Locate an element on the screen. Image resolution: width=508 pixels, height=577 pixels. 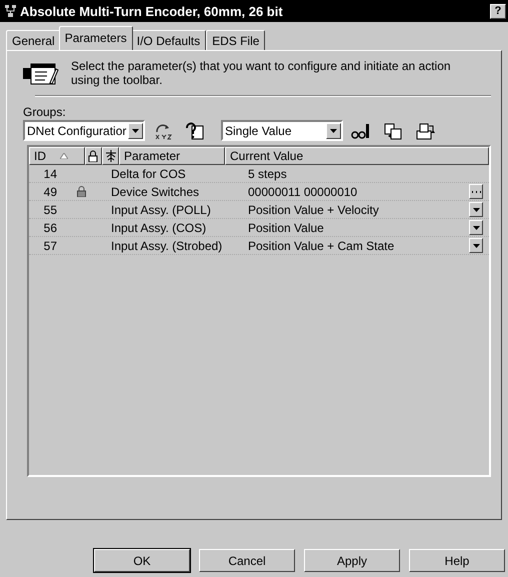
tab: General is located at coordinates (33, 40).